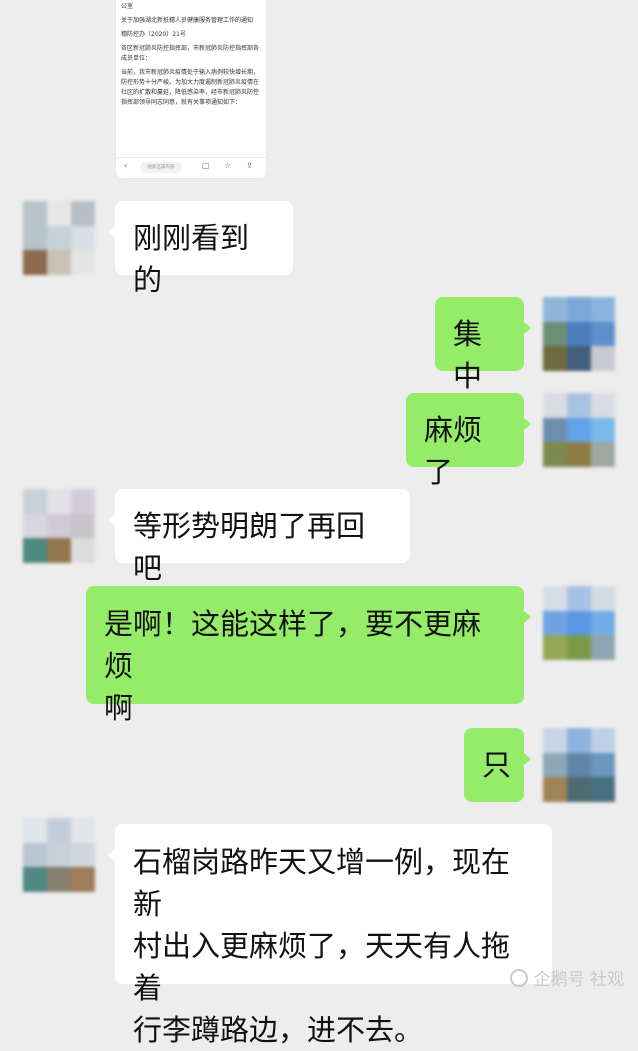 This screenshot has width=638, height=1051. I want to click on message-text-line: 行李蹲路边，进不去。, so click(278, 1030).